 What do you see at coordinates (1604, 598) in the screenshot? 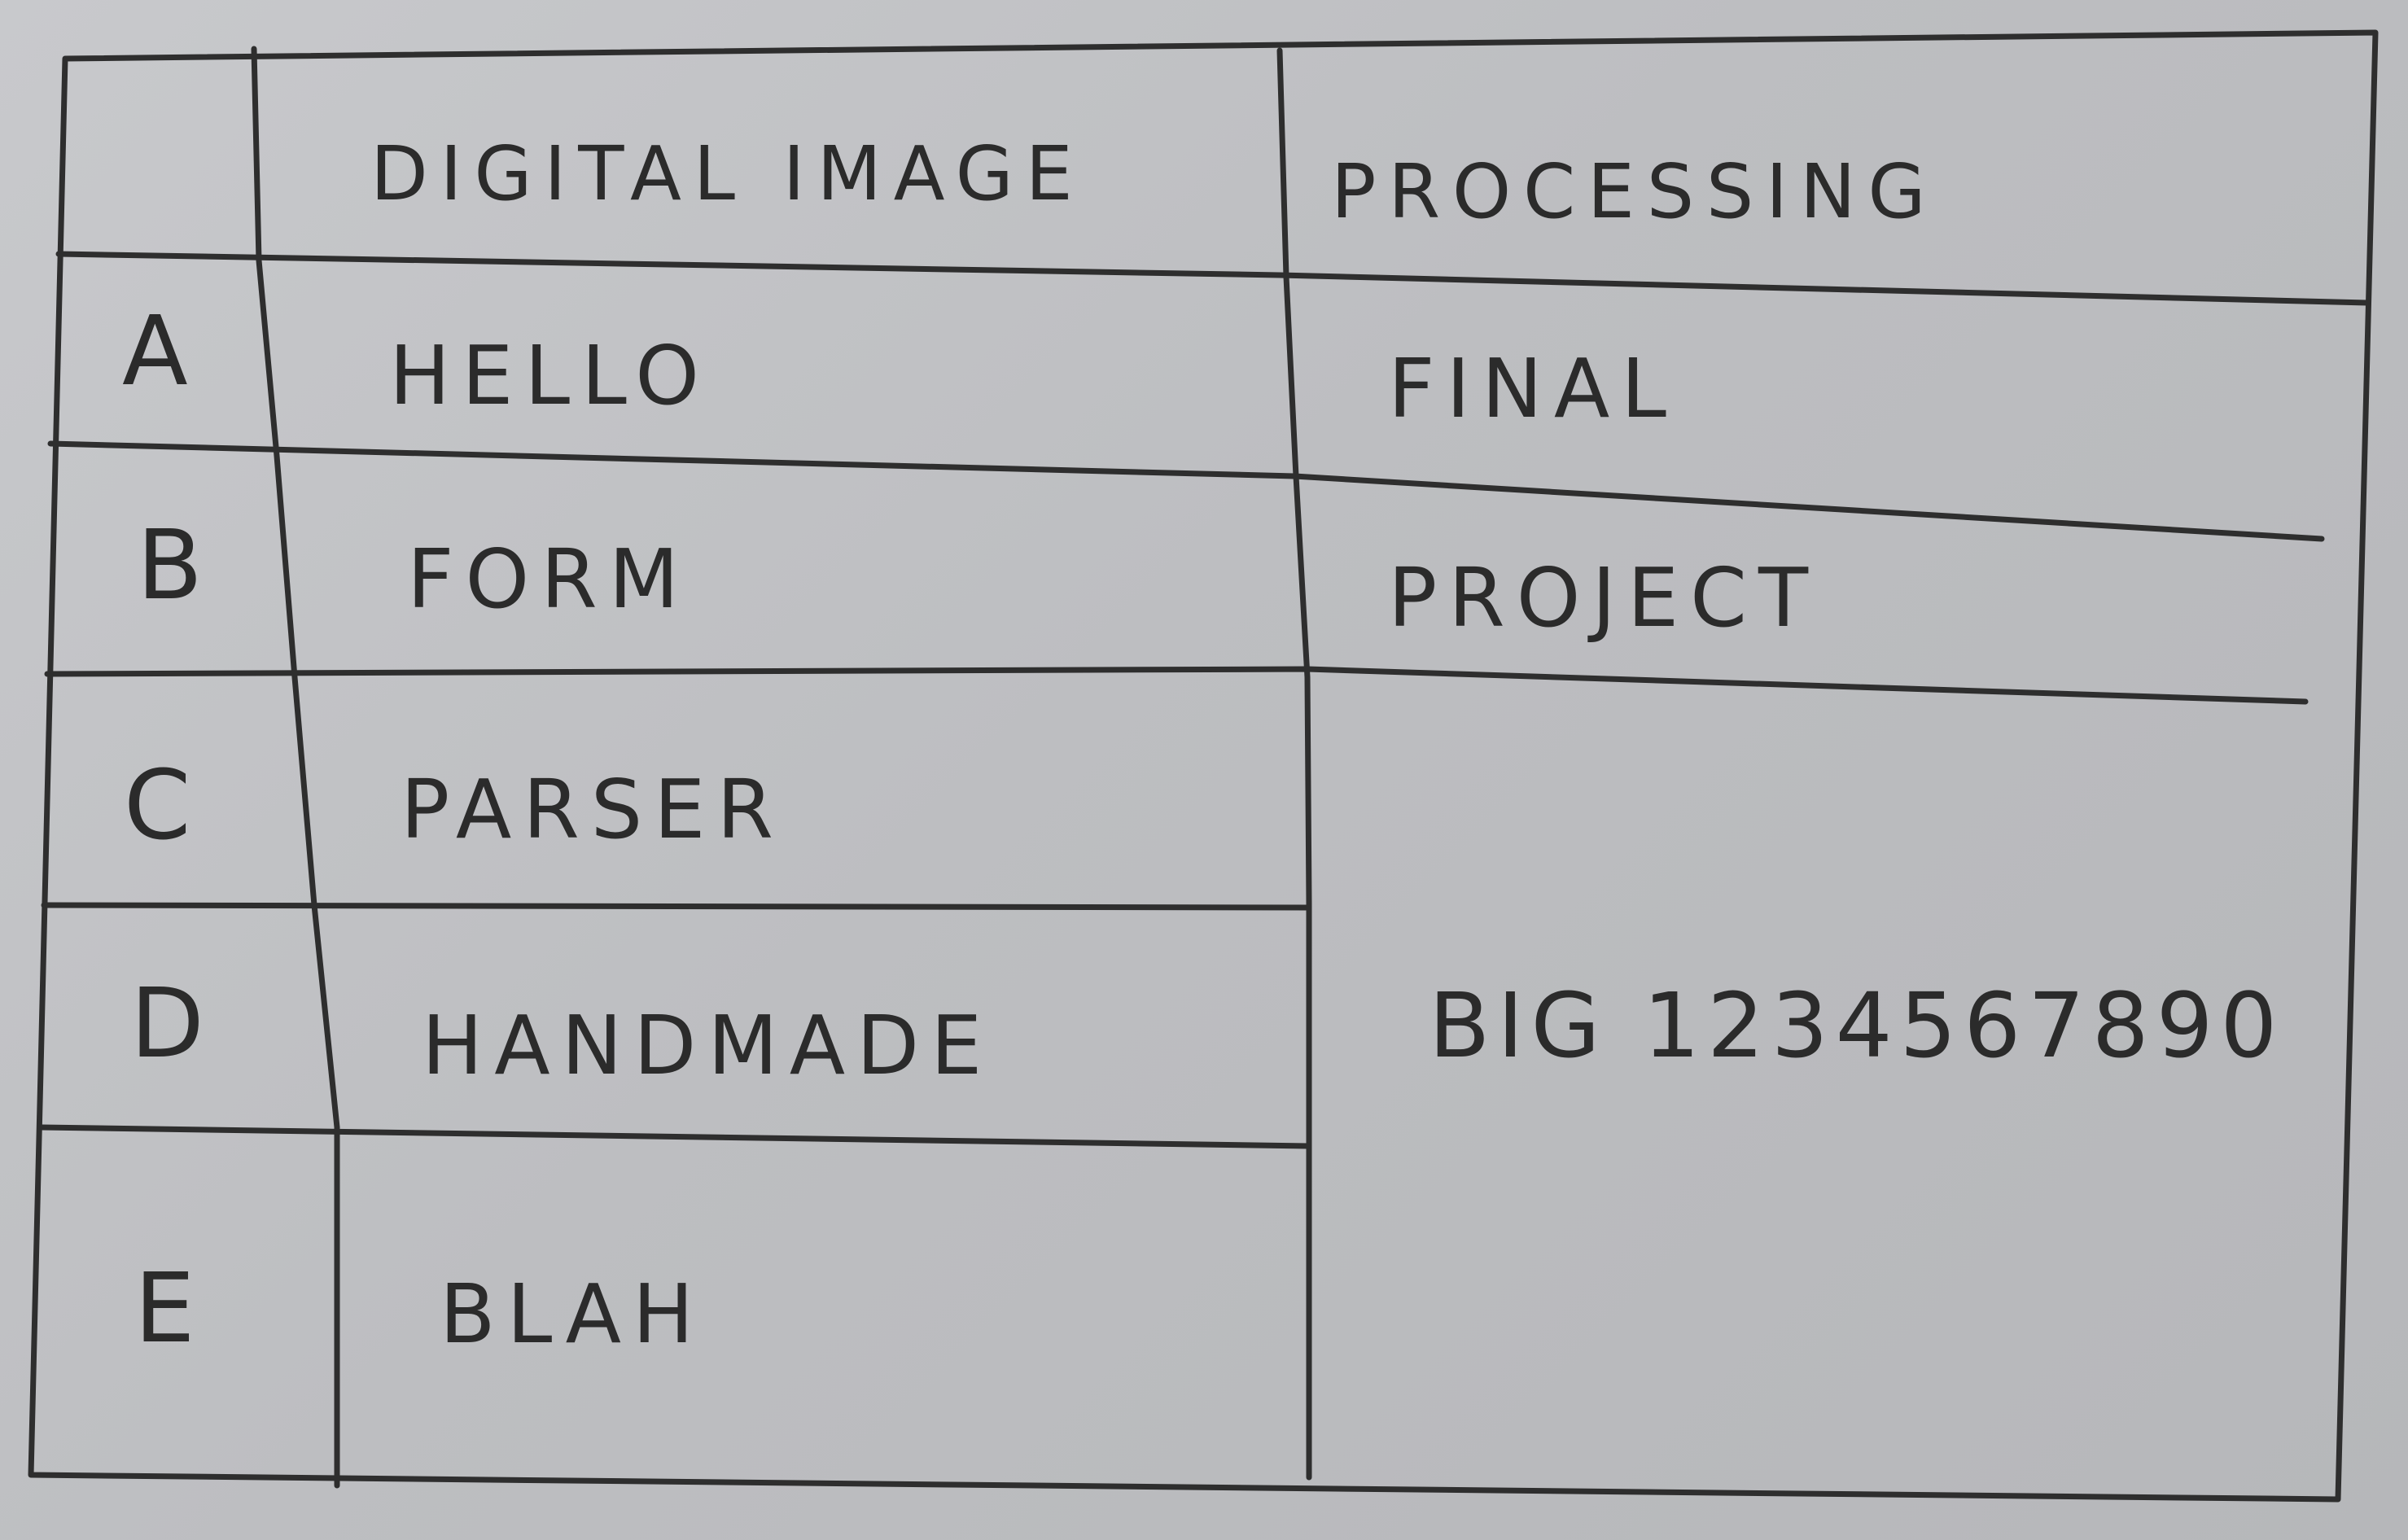
I see `cell-b-col2: PROJECT` at bounding box center [1604, 598].